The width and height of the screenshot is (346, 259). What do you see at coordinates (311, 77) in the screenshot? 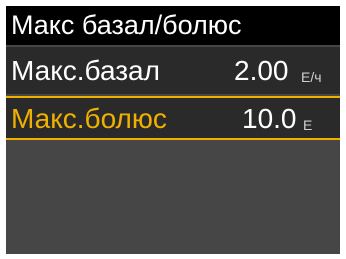
I see `max-basal-unit: Е/ч` at bounding box center [311, 77].